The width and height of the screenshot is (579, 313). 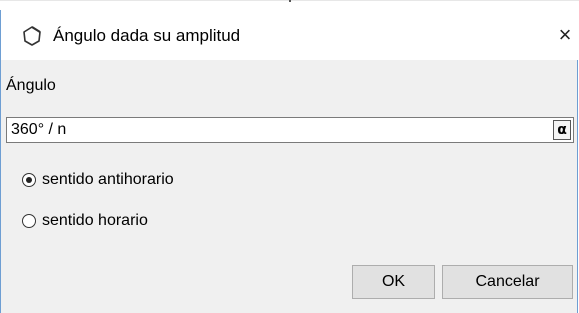 What do you see at coordinates (271, 130) in the screenshot?
I see `angle-input` at bounding box center [271, 130].